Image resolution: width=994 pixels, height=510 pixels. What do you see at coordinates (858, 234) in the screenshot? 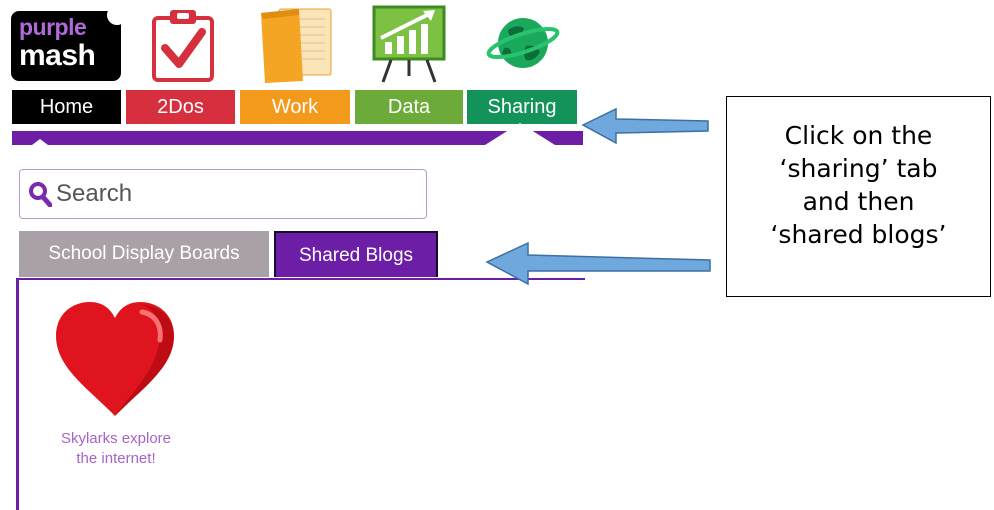
I see `callout-line4: ‘shared blogs’` at bounding box center [858, 234].